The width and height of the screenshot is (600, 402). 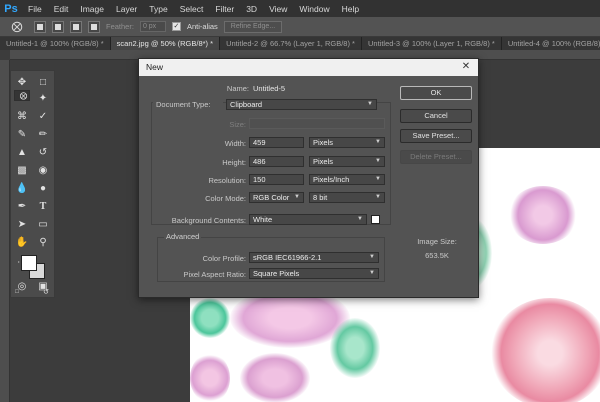 What do you see at coordinates (43, 224) in the screenshot?
I see `rectangle-tool-icon: ▭` at bounding box center [43, 224].